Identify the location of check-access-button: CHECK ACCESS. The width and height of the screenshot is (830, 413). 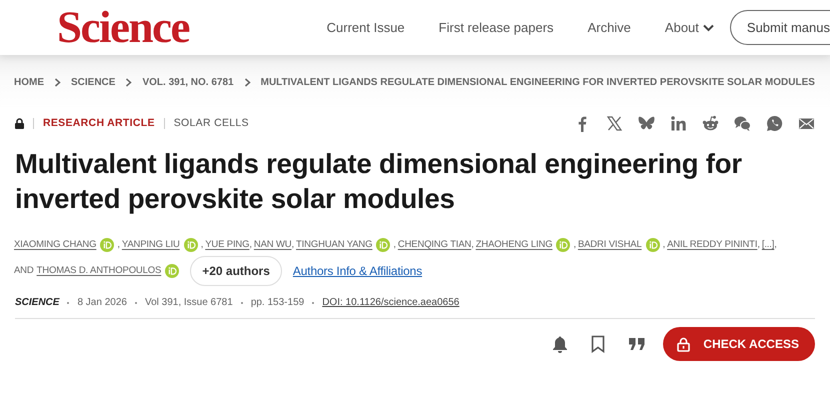
(739, 344).